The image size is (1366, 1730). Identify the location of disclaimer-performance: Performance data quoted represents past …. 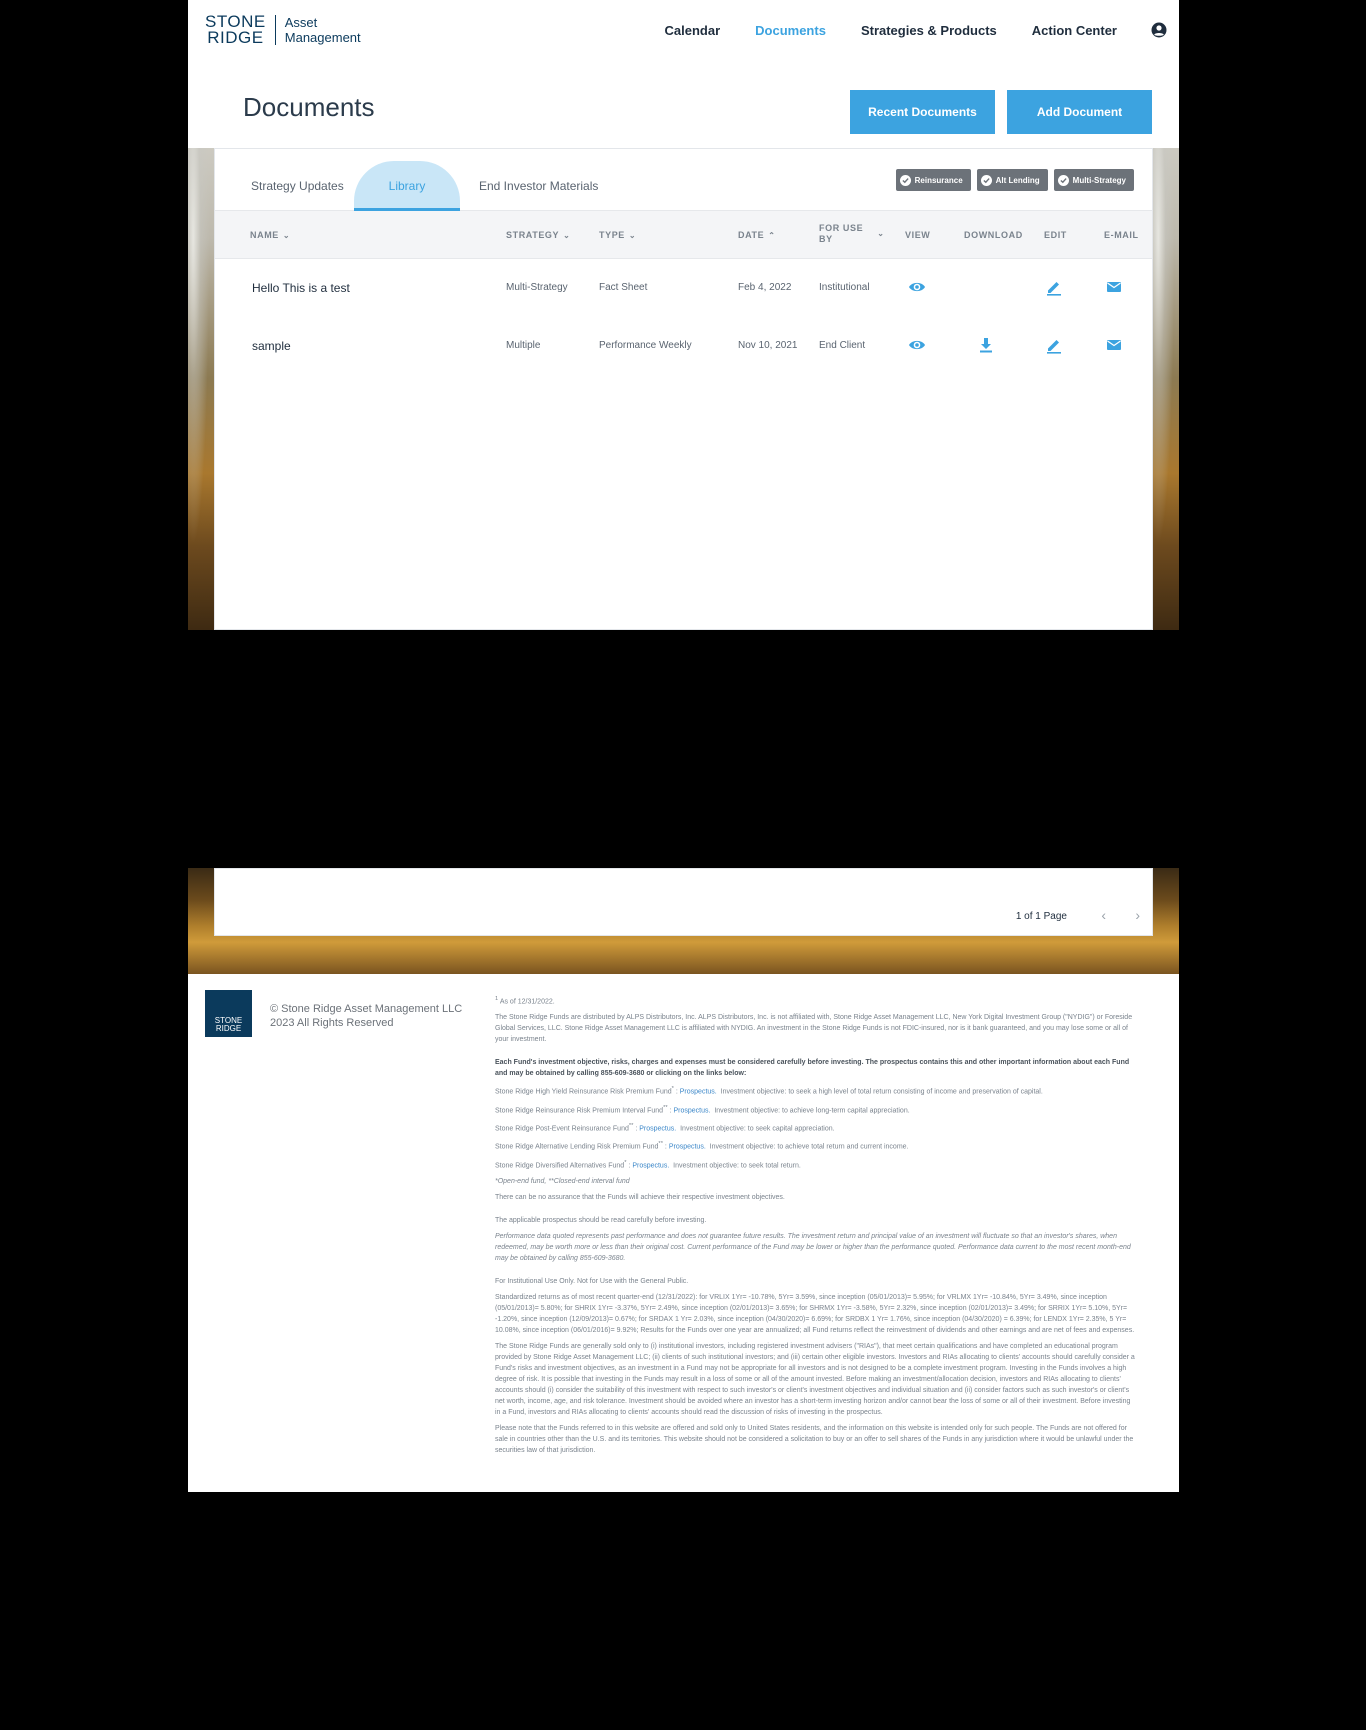
(813, 1247).